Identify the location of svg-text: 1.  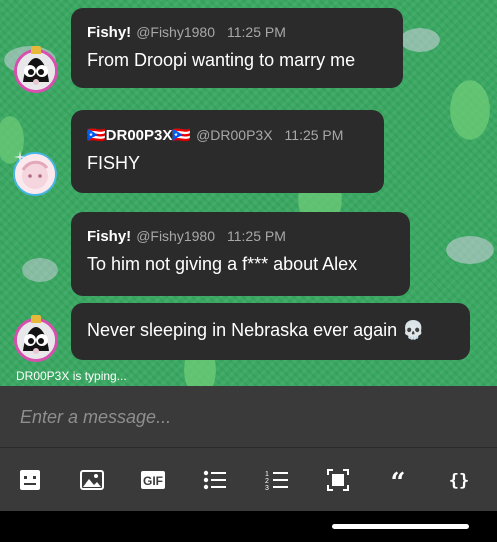
(267, 474).